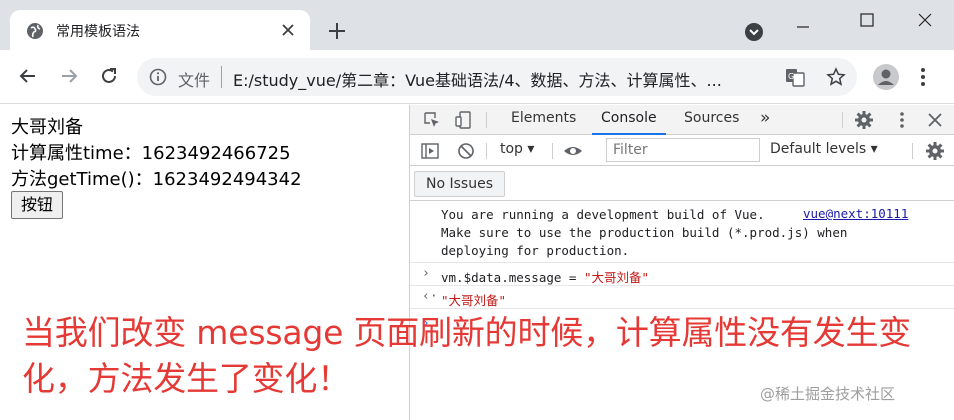 Image resolution: width=954 pixels, height=420 pixels. What do you see at coordinates (818, 149) in the screenshot?
I see `levels-label: Default levels` at bounding box center [818, 149].